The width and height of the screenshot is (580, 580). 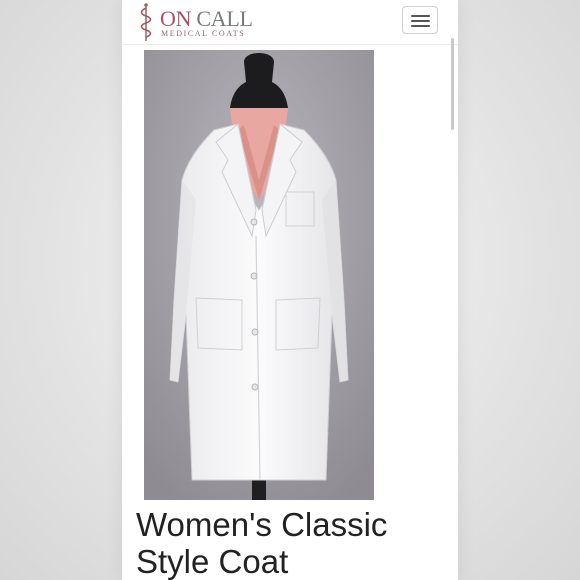 What do you see at coordinates (262, 543) in the screenshot?
I see `product-title: Women's Classic Style Coat` at bounding box center [262, 543].